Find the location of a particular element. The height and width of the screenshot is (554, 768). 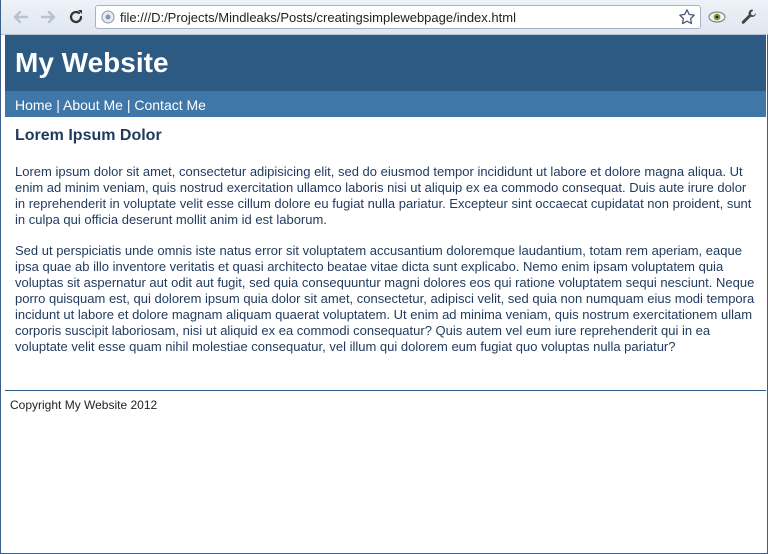

reload-icon is located at coordinates (76, 17).